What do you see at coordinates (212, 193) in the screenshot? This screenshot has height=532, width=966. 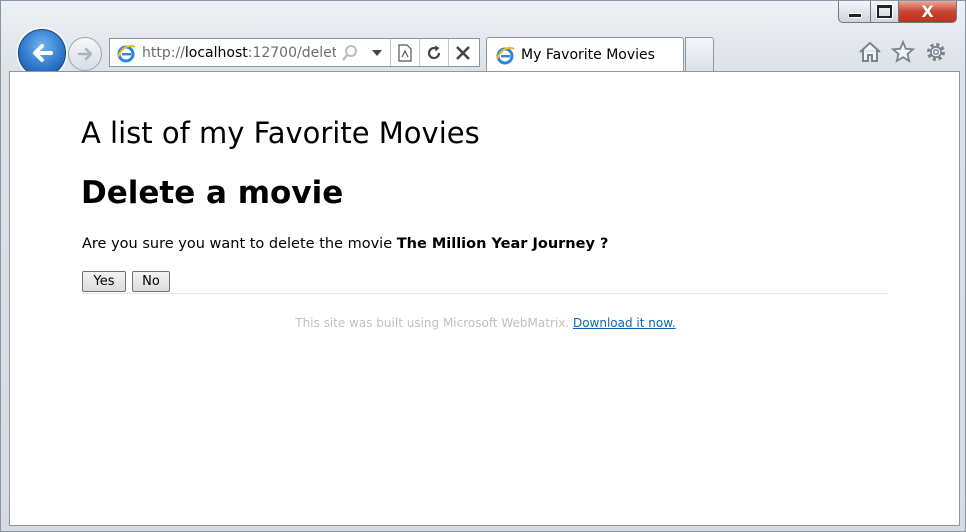 I see `page-heading: Delete a movie` at bounding box center [212, 193].